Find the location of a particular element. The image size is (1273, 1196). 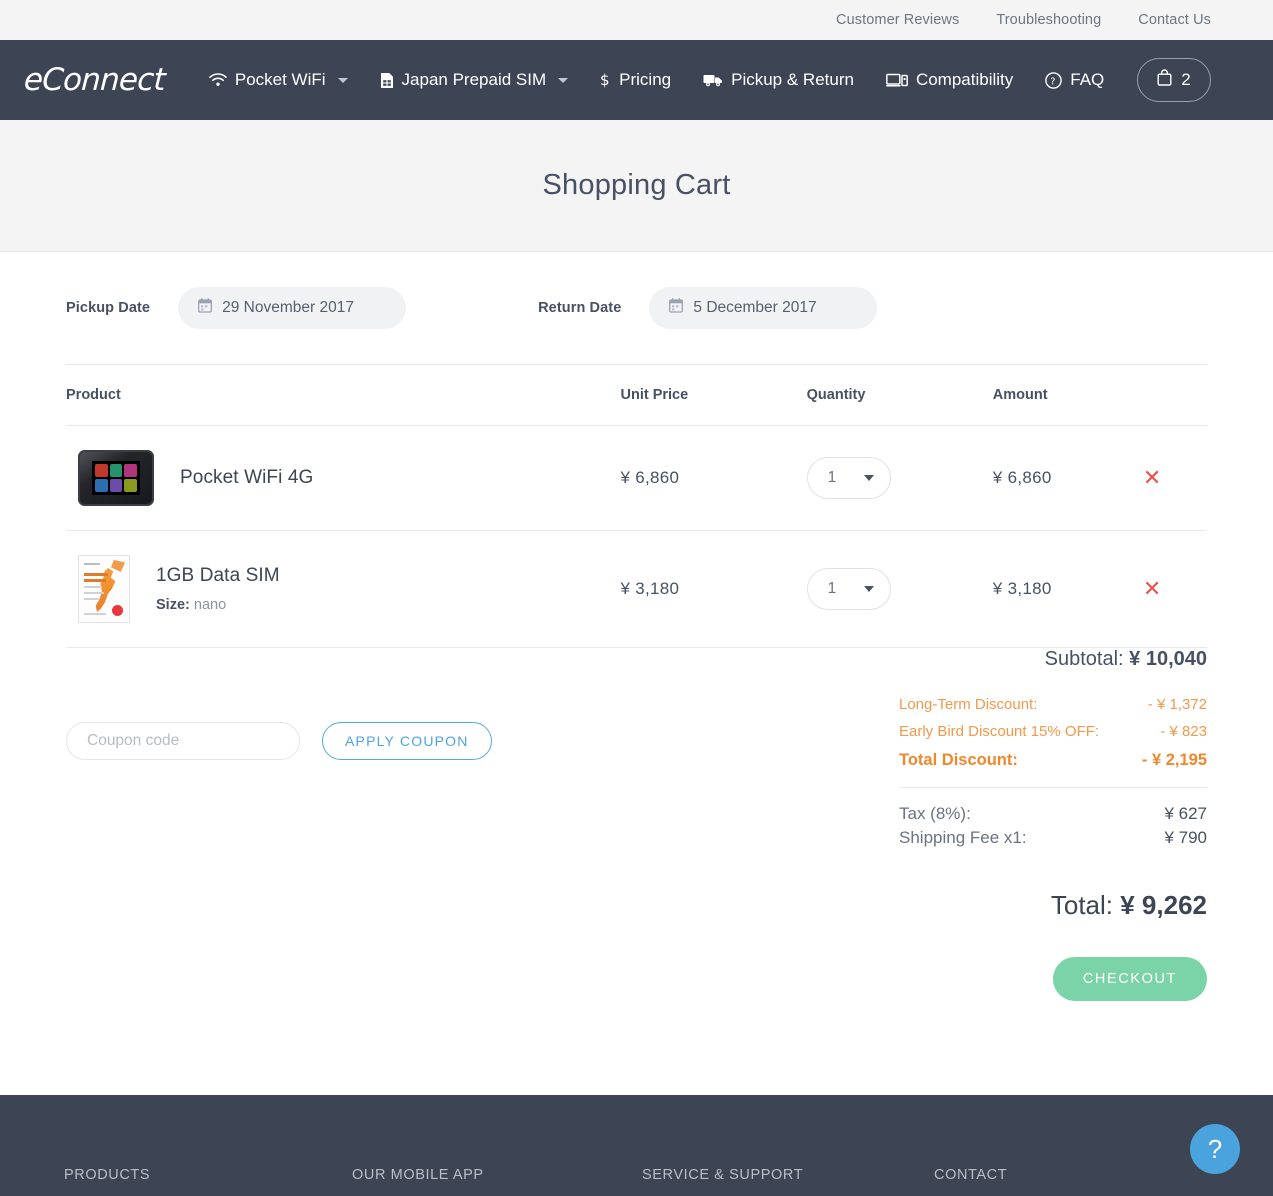

cell-amount: ¥ 3,180 is located at coordinates (1067, 589).